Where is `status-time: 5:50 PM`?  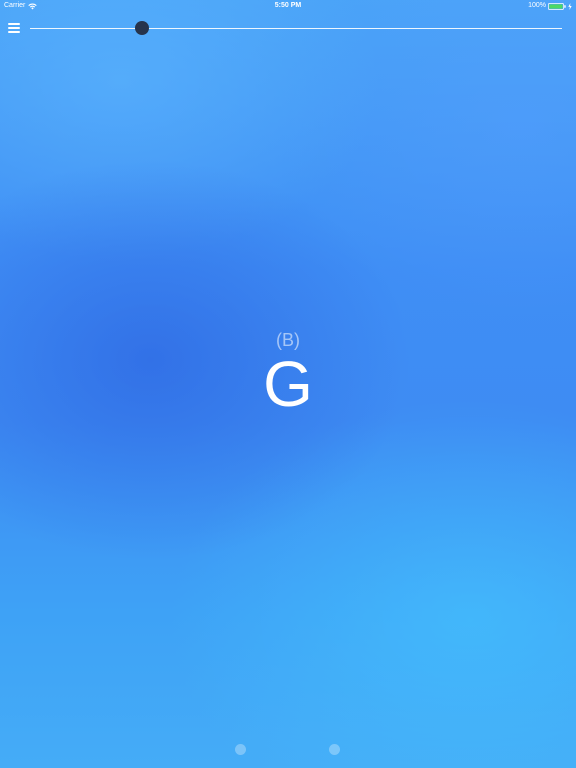
status-time: 5:50 PM is located at coordinates (288, 5).